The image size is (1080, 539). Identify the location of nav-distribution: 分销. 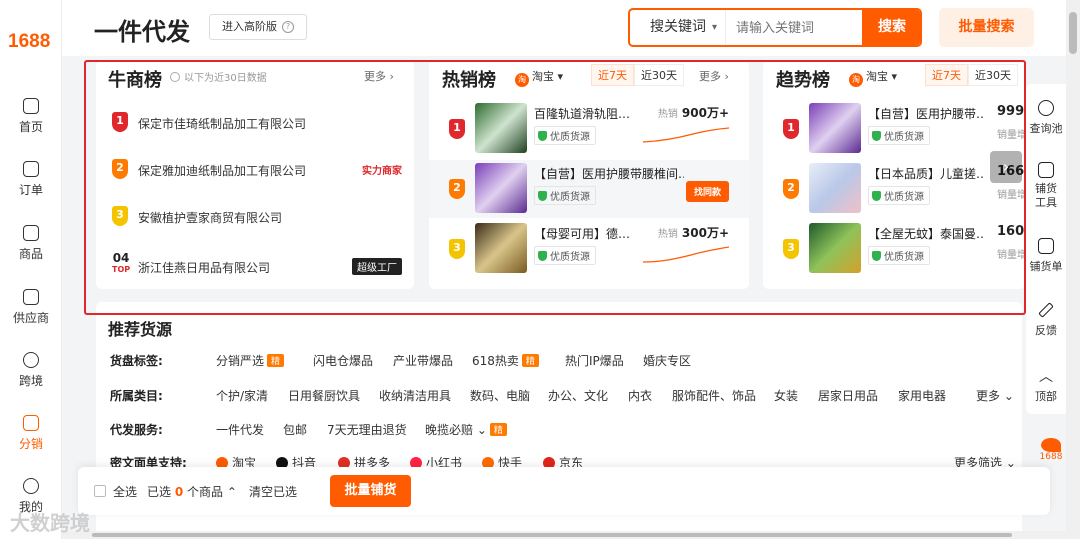
(31, 433).